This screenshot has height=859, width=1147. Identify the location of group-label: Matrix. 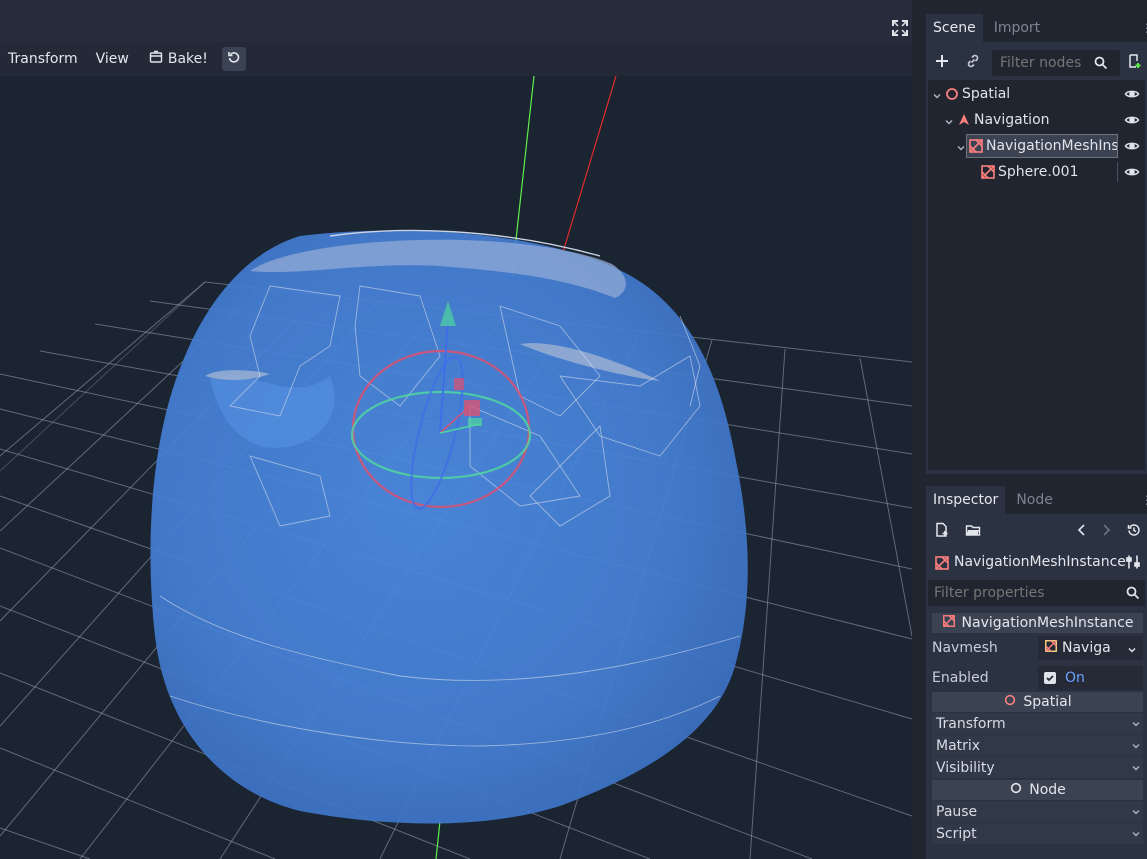
(958, 745).